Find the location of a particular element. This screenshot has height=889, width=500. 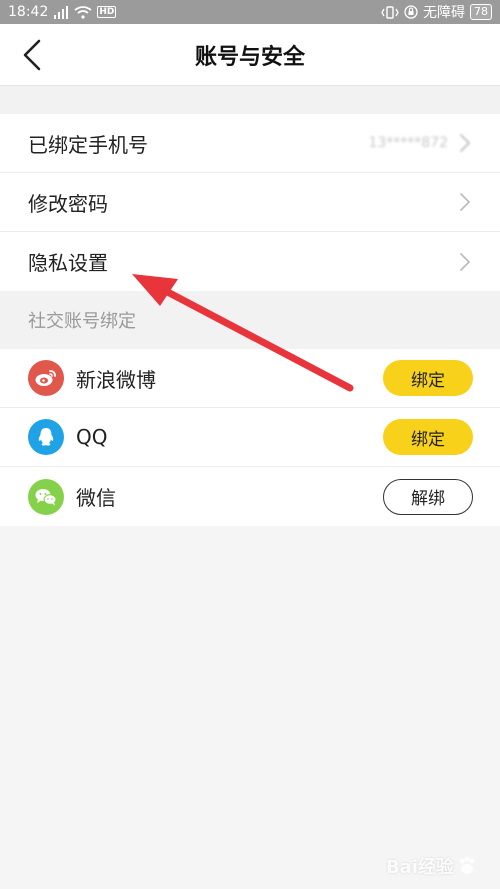

change-password-row: 修改密码 is located at coordinates (250, 202).